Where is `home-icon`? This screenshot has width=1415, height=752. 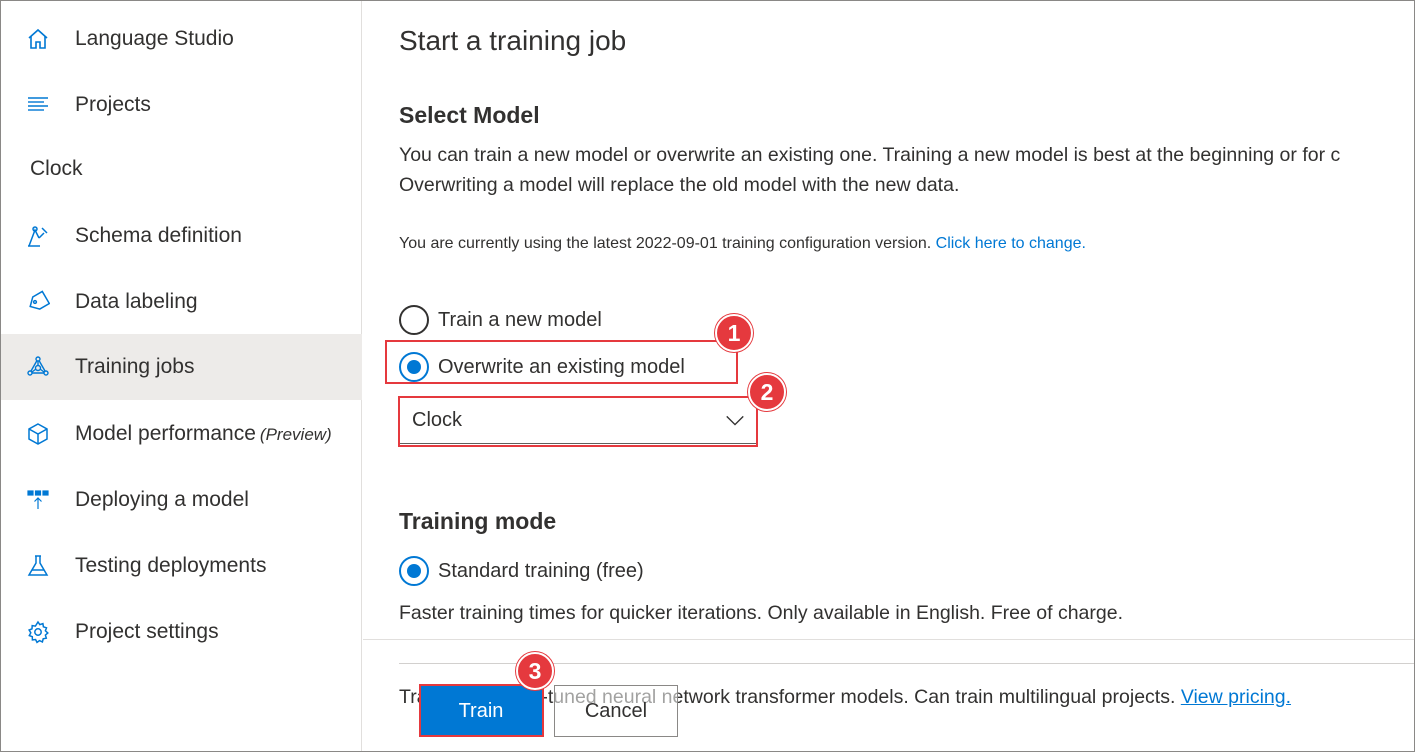 home-icon is located at coordinates (38, 39).